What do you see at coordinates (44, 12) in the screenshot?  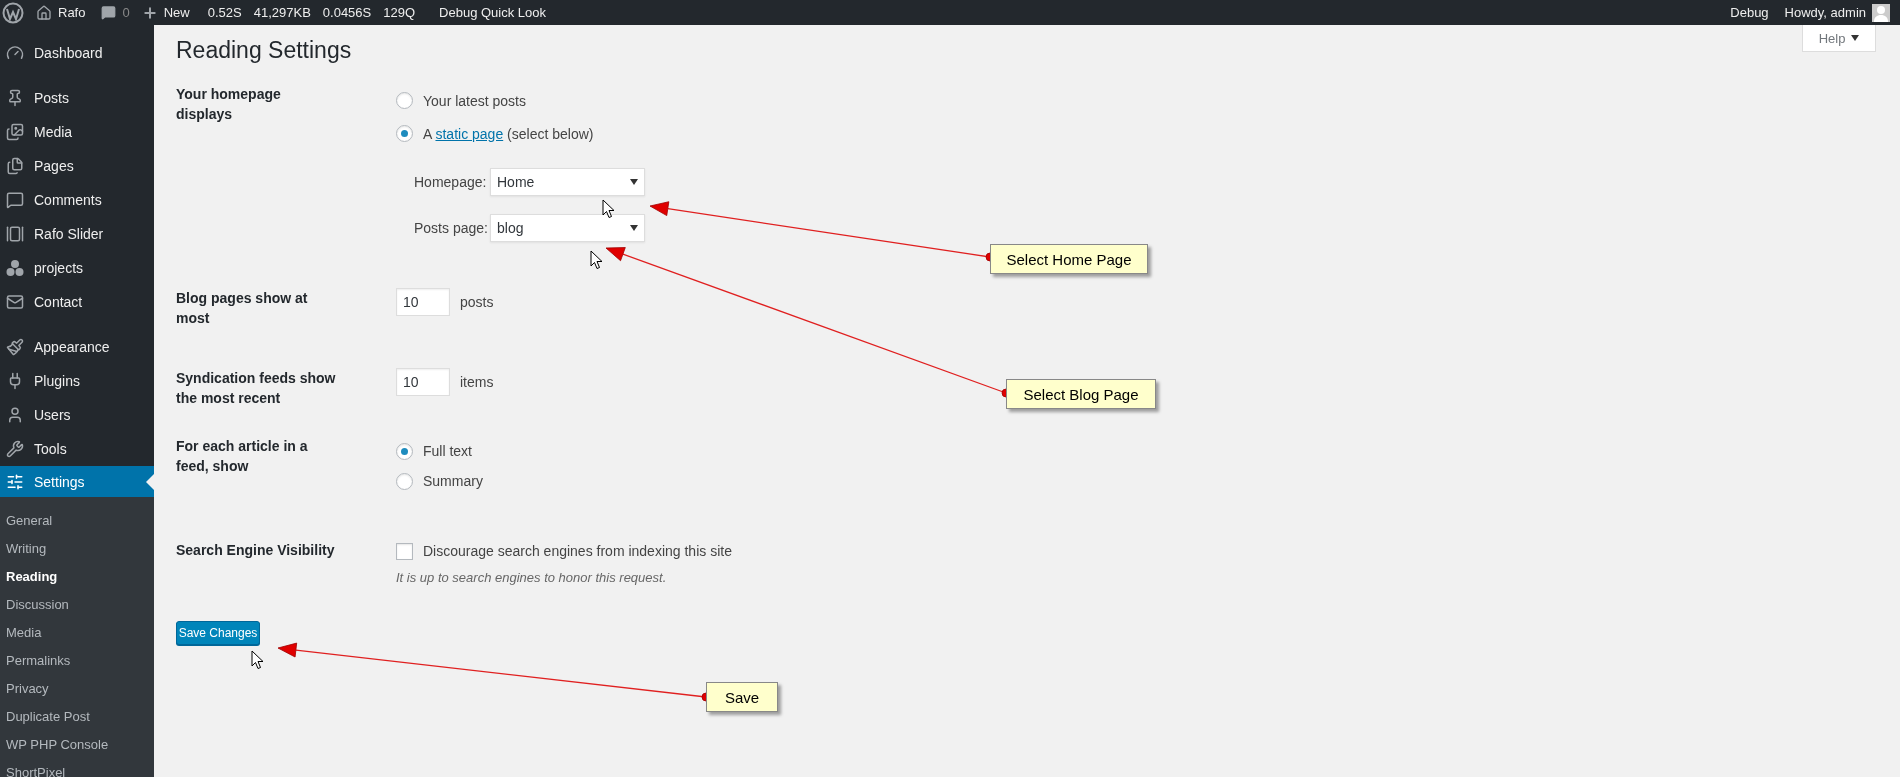 I see `home-icon` at bounding box center [44, 12].